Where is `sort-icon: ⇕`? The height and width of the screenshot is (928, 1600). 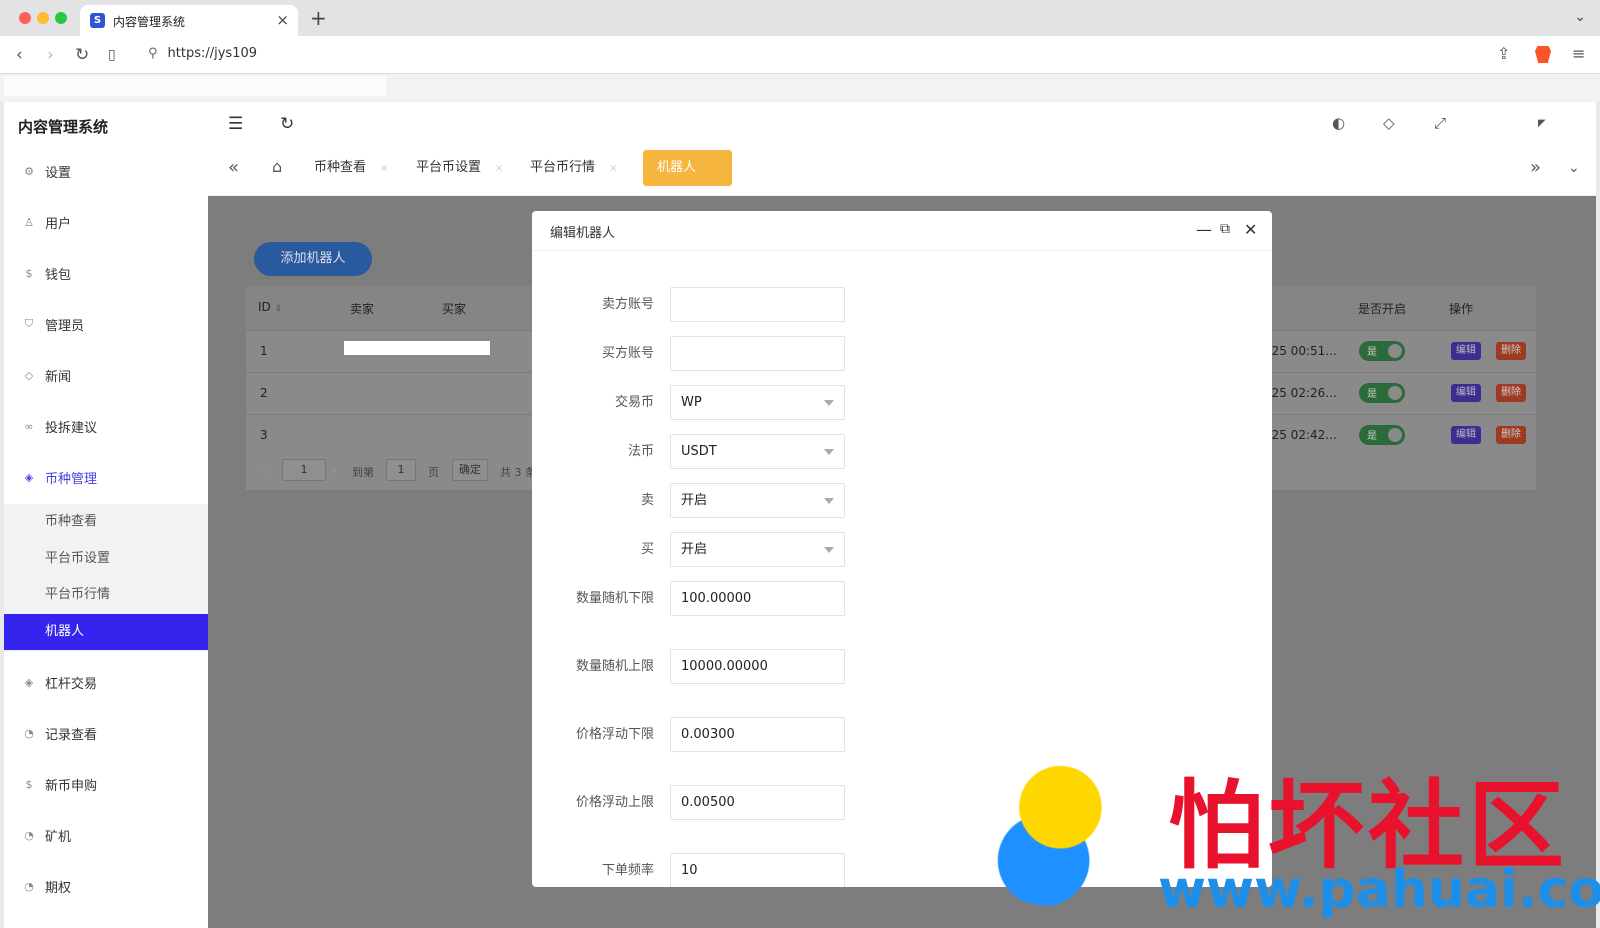
sort-icon: ⇕ is located at coordinates (279, 309).